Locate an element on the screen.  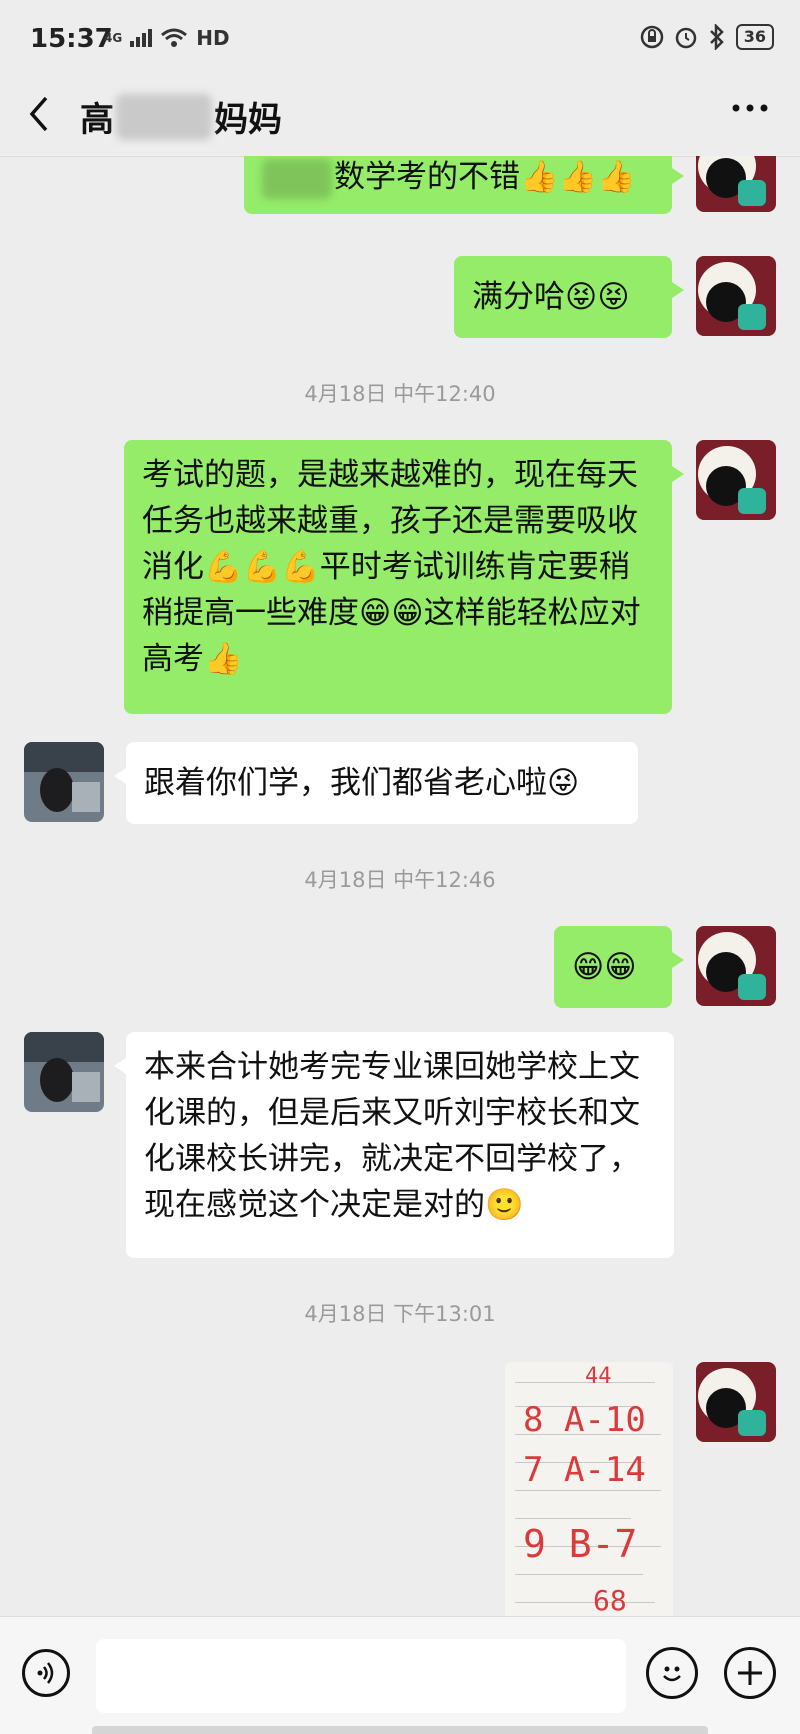
emoji-button is located at coordinates (672, 1673).